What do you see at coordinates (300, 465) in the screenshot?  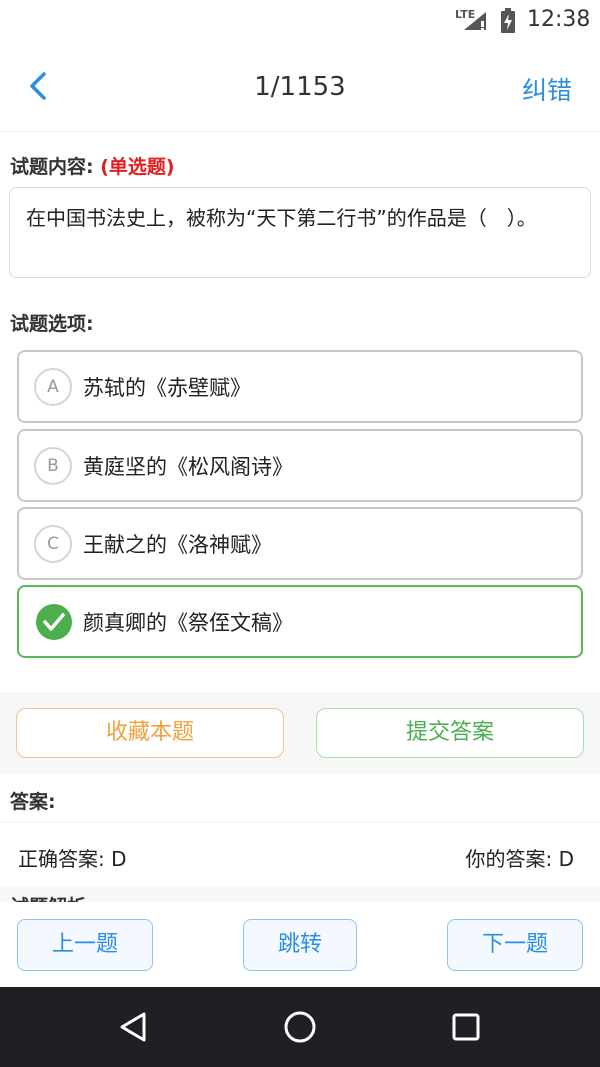 I see `option-b: B 黄庭坚的《松风阁诗》` at bounding box center [300, 465].